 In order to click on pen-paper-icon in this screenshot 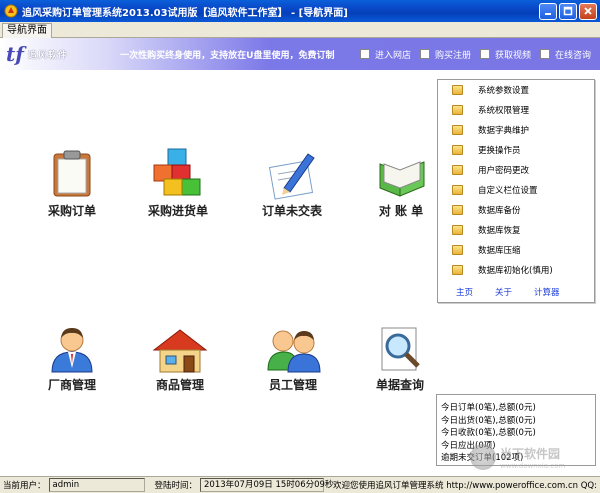, I will do `click(291, 176)`.